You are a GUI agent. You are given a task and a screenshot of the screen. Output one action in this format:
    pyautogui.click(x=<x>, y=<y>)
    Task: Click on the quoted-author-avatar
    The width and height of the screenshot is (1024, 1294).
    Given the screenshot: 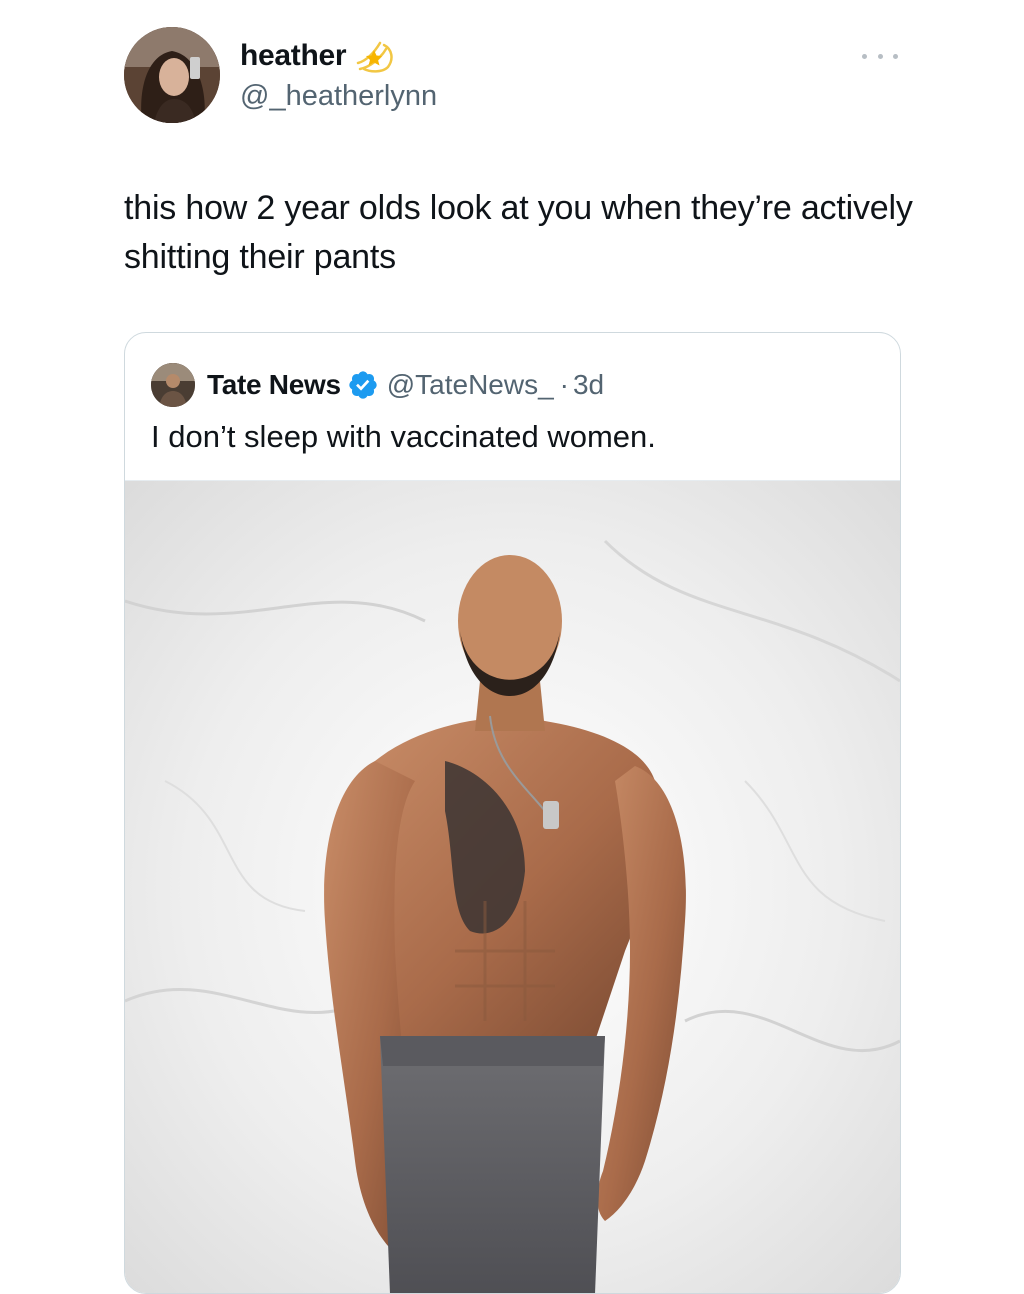 What is the action you would take?
    pyautogui.click(x=173, y=385)
    